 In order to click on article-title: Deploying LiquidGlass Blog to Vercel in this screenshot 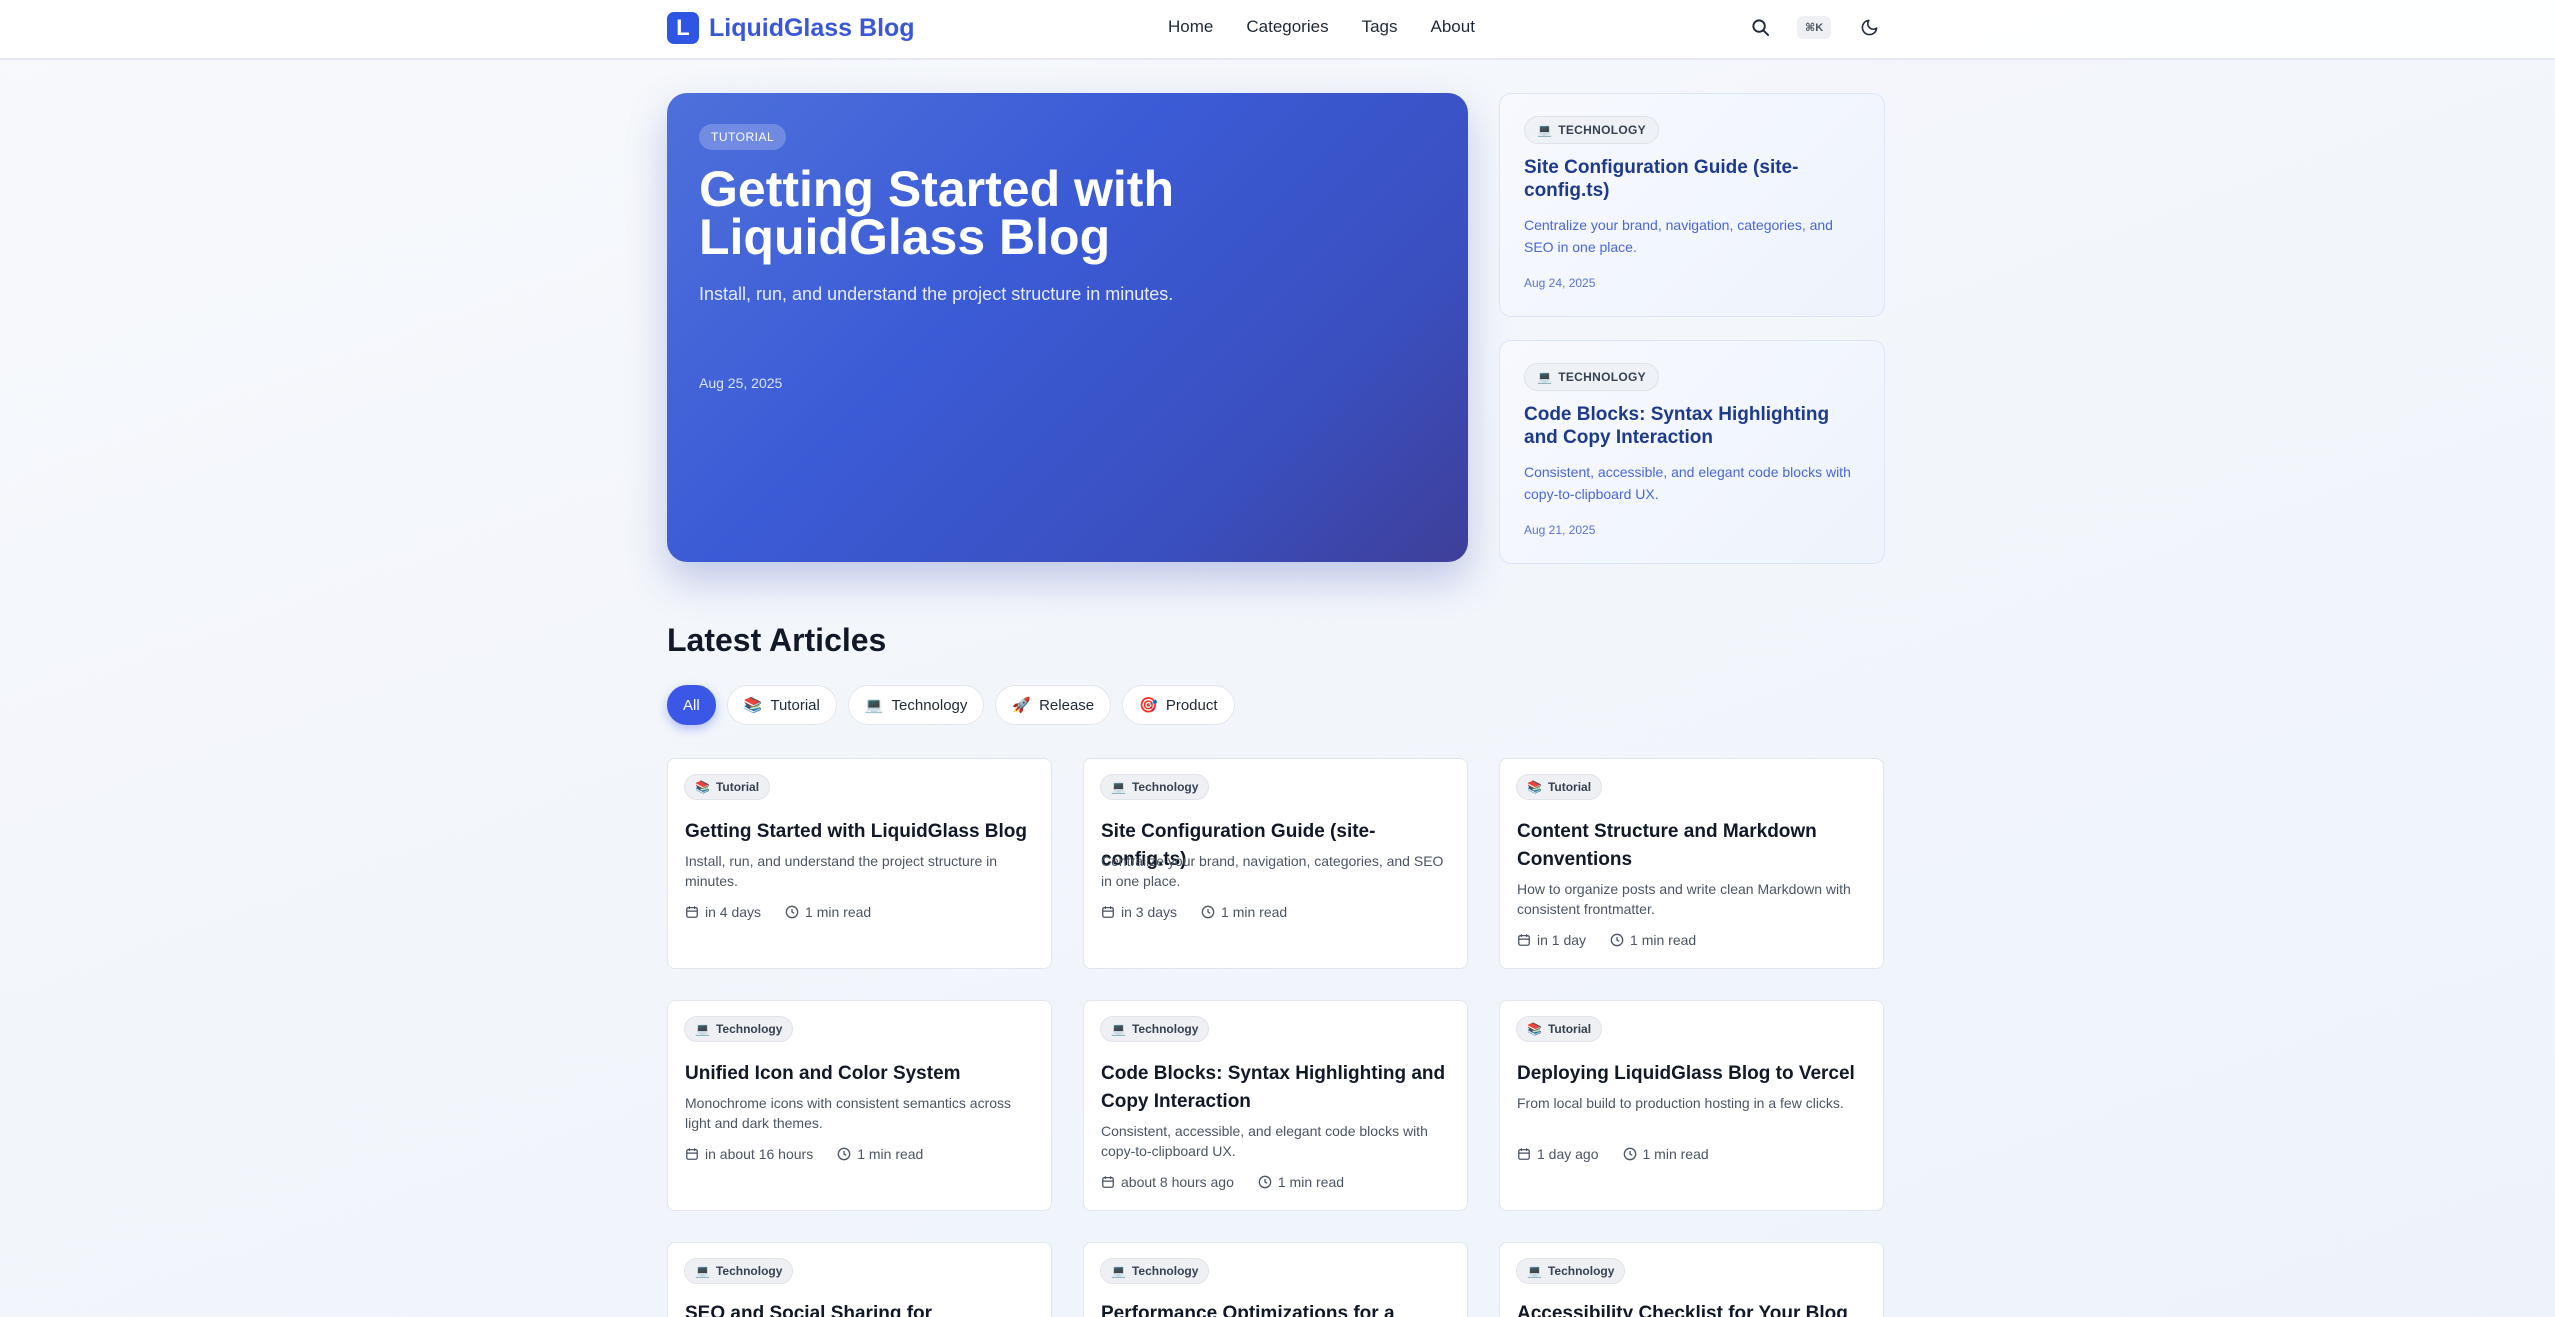, I will do `click(1686, 1073)`.